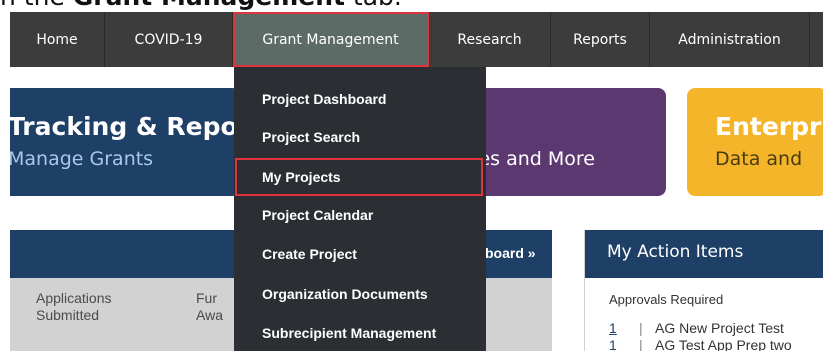  I want to click on action-item-row: 1 | AG Test App Prep two, so click(700, 344).